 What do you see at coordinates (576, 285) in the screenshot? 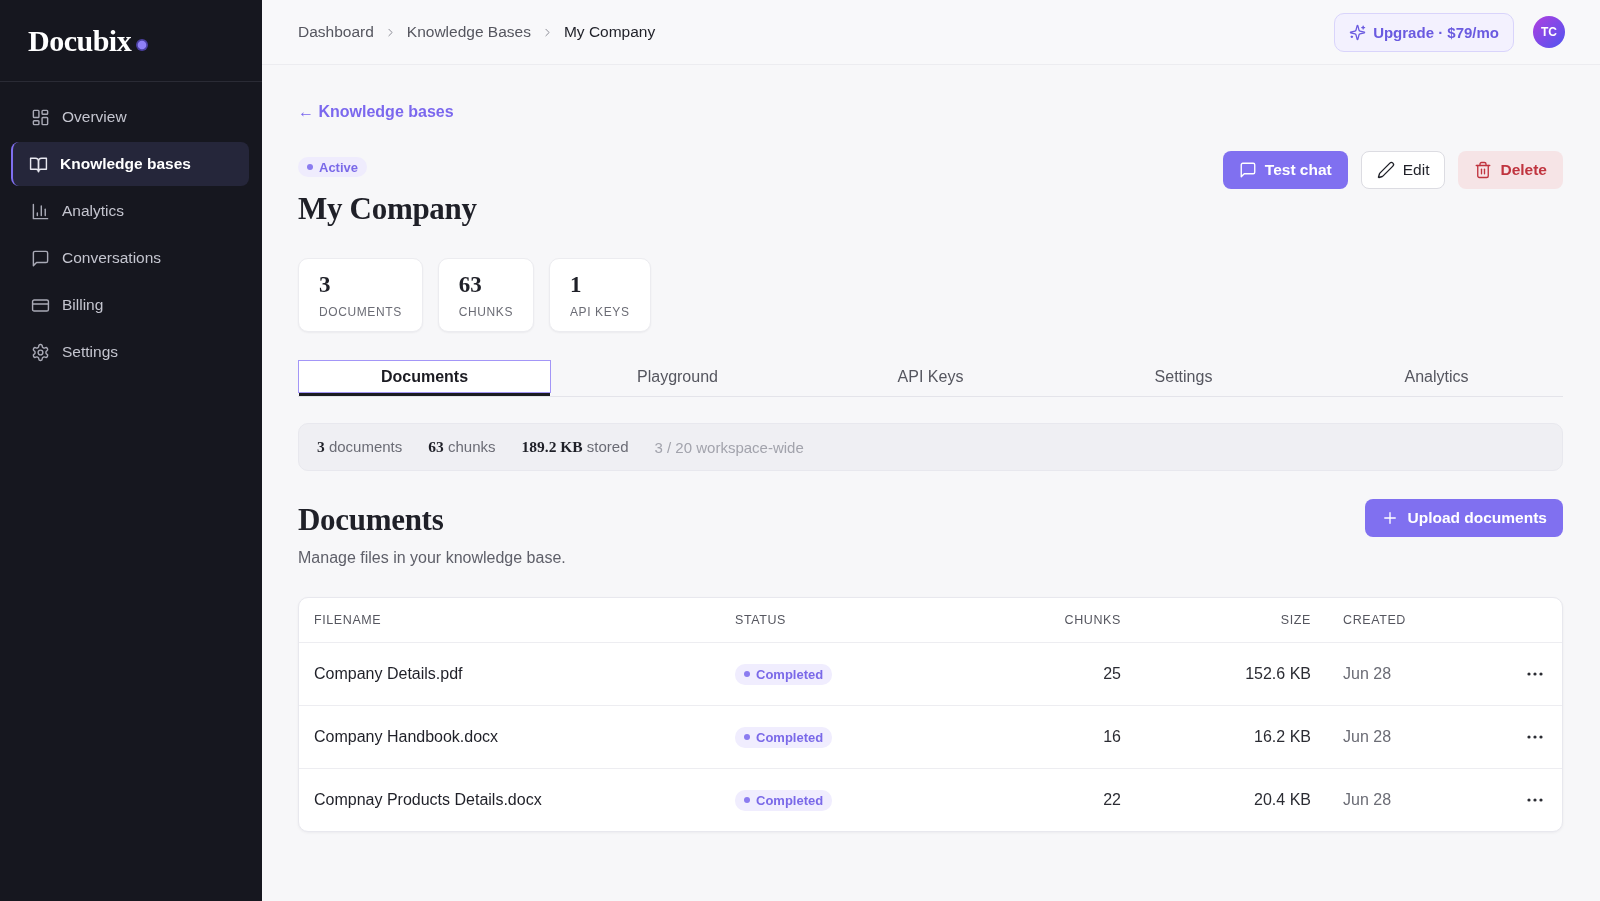
I see `stat-value: 1` at bounding box center [576, 285].